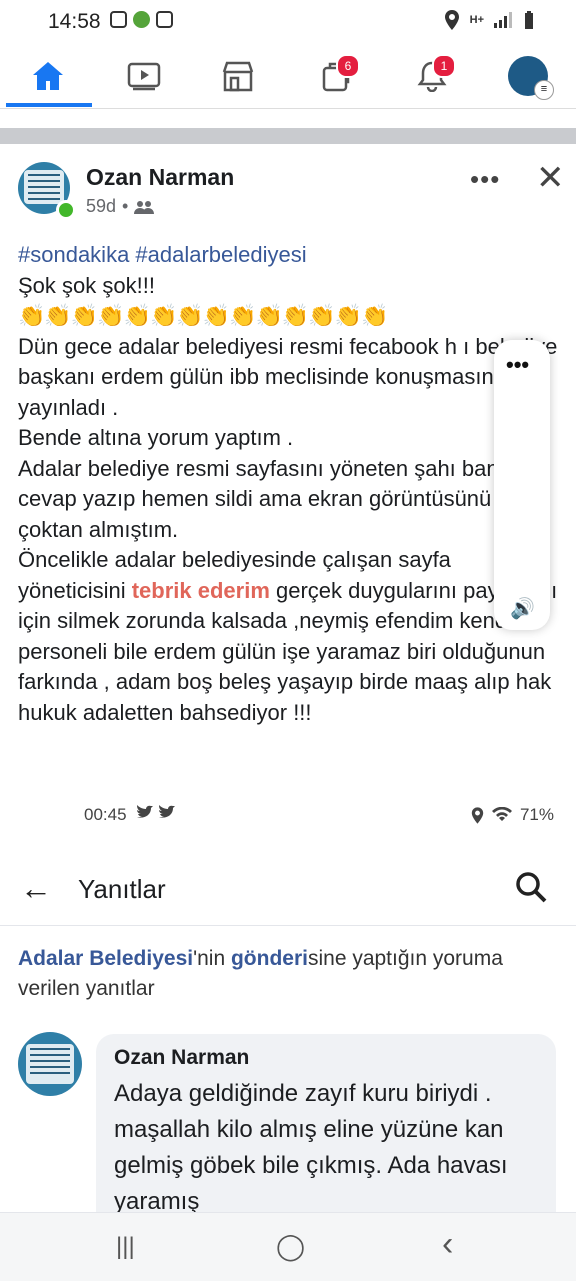 This screenshot has width=576, height=1281. I want to click on highlighted-text: tebrik ederim, so click(200, 590).